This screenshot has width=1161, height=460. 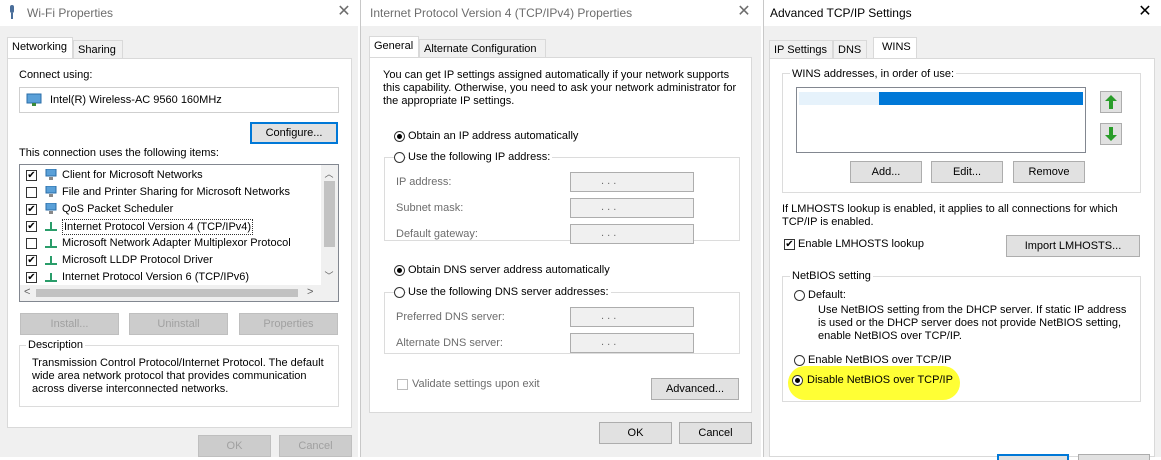 I want to click on use-static-ip-label: Use the following IP address:, so click(x=479, y=157).